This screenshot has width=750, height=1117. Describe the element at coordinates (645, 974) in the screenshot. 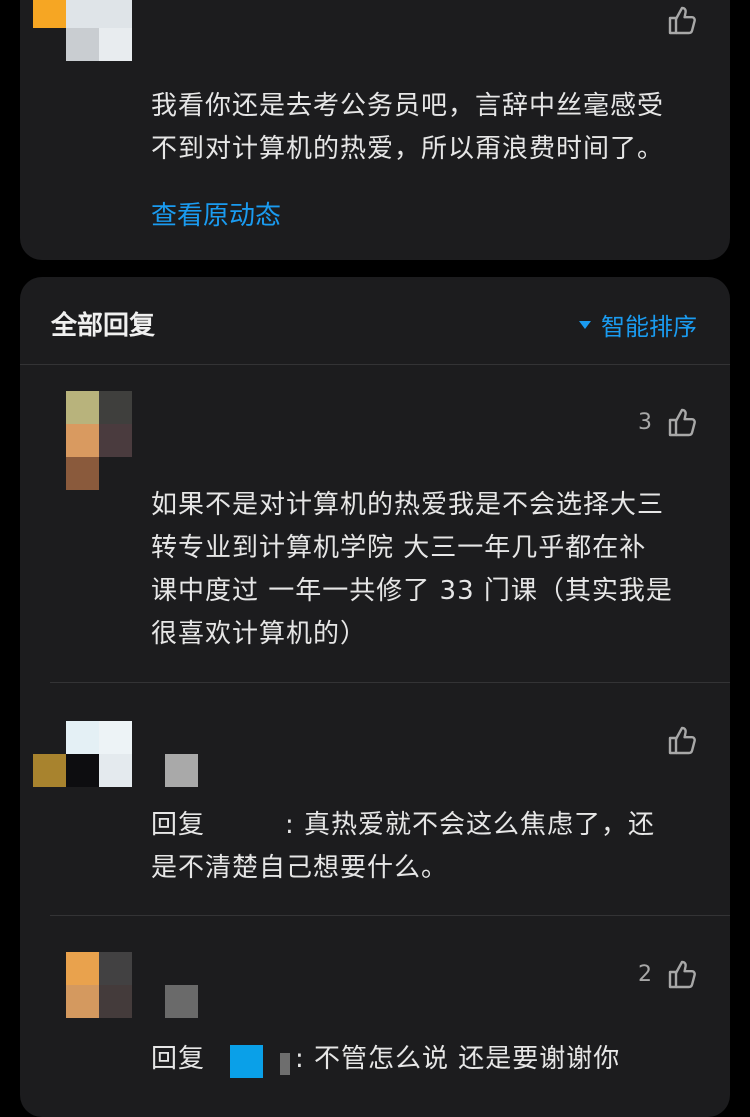

I see `like-count: 2` at that location.